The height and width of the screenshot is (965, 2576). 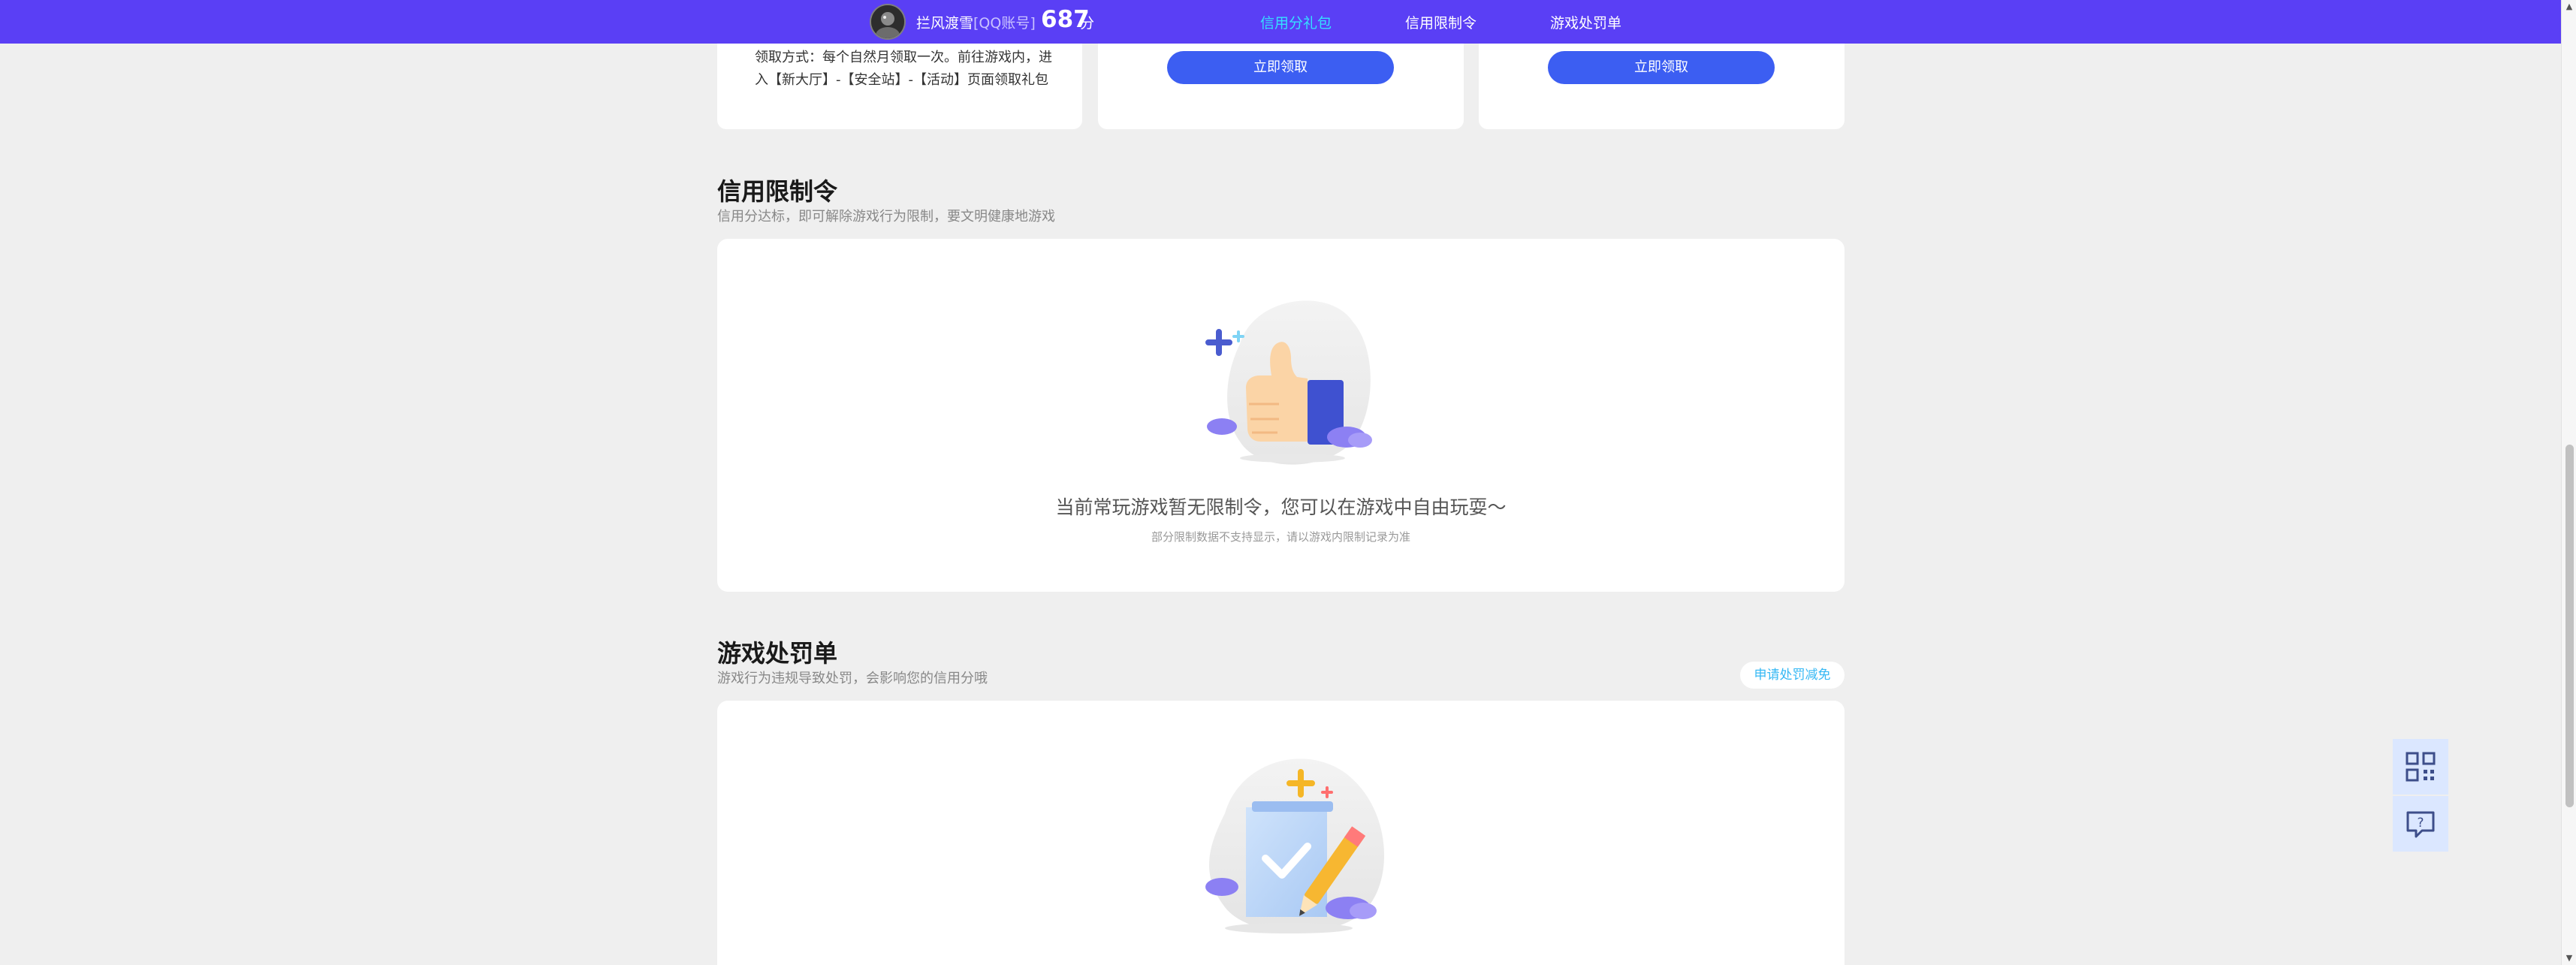 What do you see at coordinates (1280, 537) in the screenshot?
I see `empty-state-note: 部分限制数据不支持显示，请以游戏内限制记录为准` at bounding box center [1280, 537].